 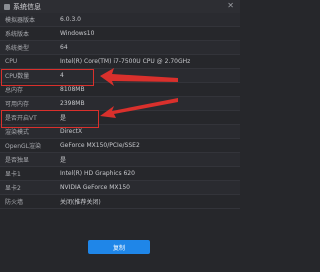 What do you see at coordinates (72, 89) in the screenshot?
I see `row-value: 8108MB` at bounding box center [72, 89].